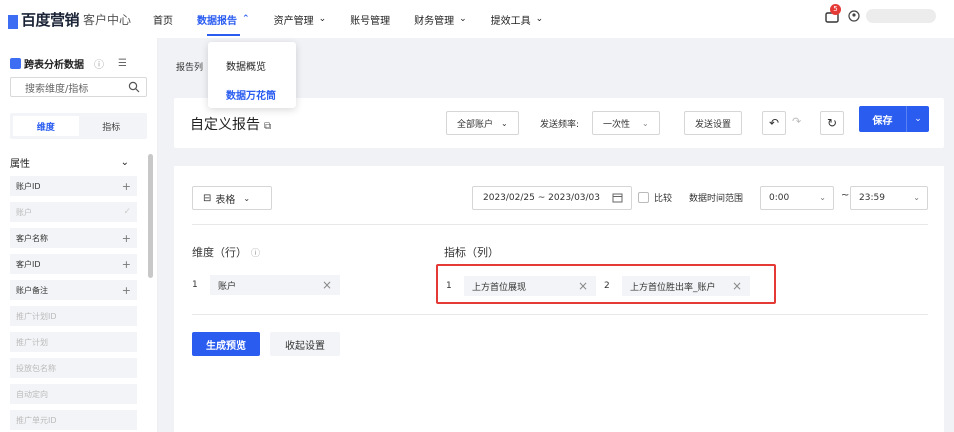 The image size is (954, 432). I want to click on list-item-label: 账户, so click(24, 212).